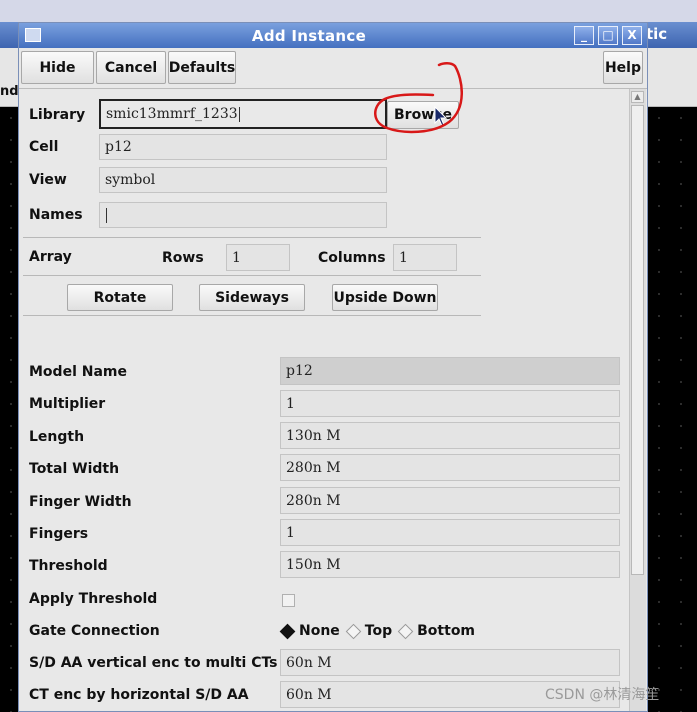  What do you see at coordinates (450, 532) in the screenshot?
I see `fingers-input: 1` at bounding box center [450, 532].